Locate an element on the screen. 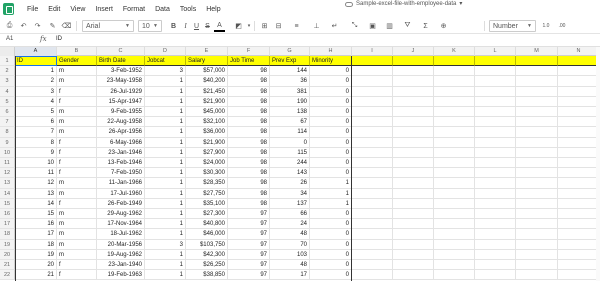  cell: $40,200 is located at coordinates (207, 81).